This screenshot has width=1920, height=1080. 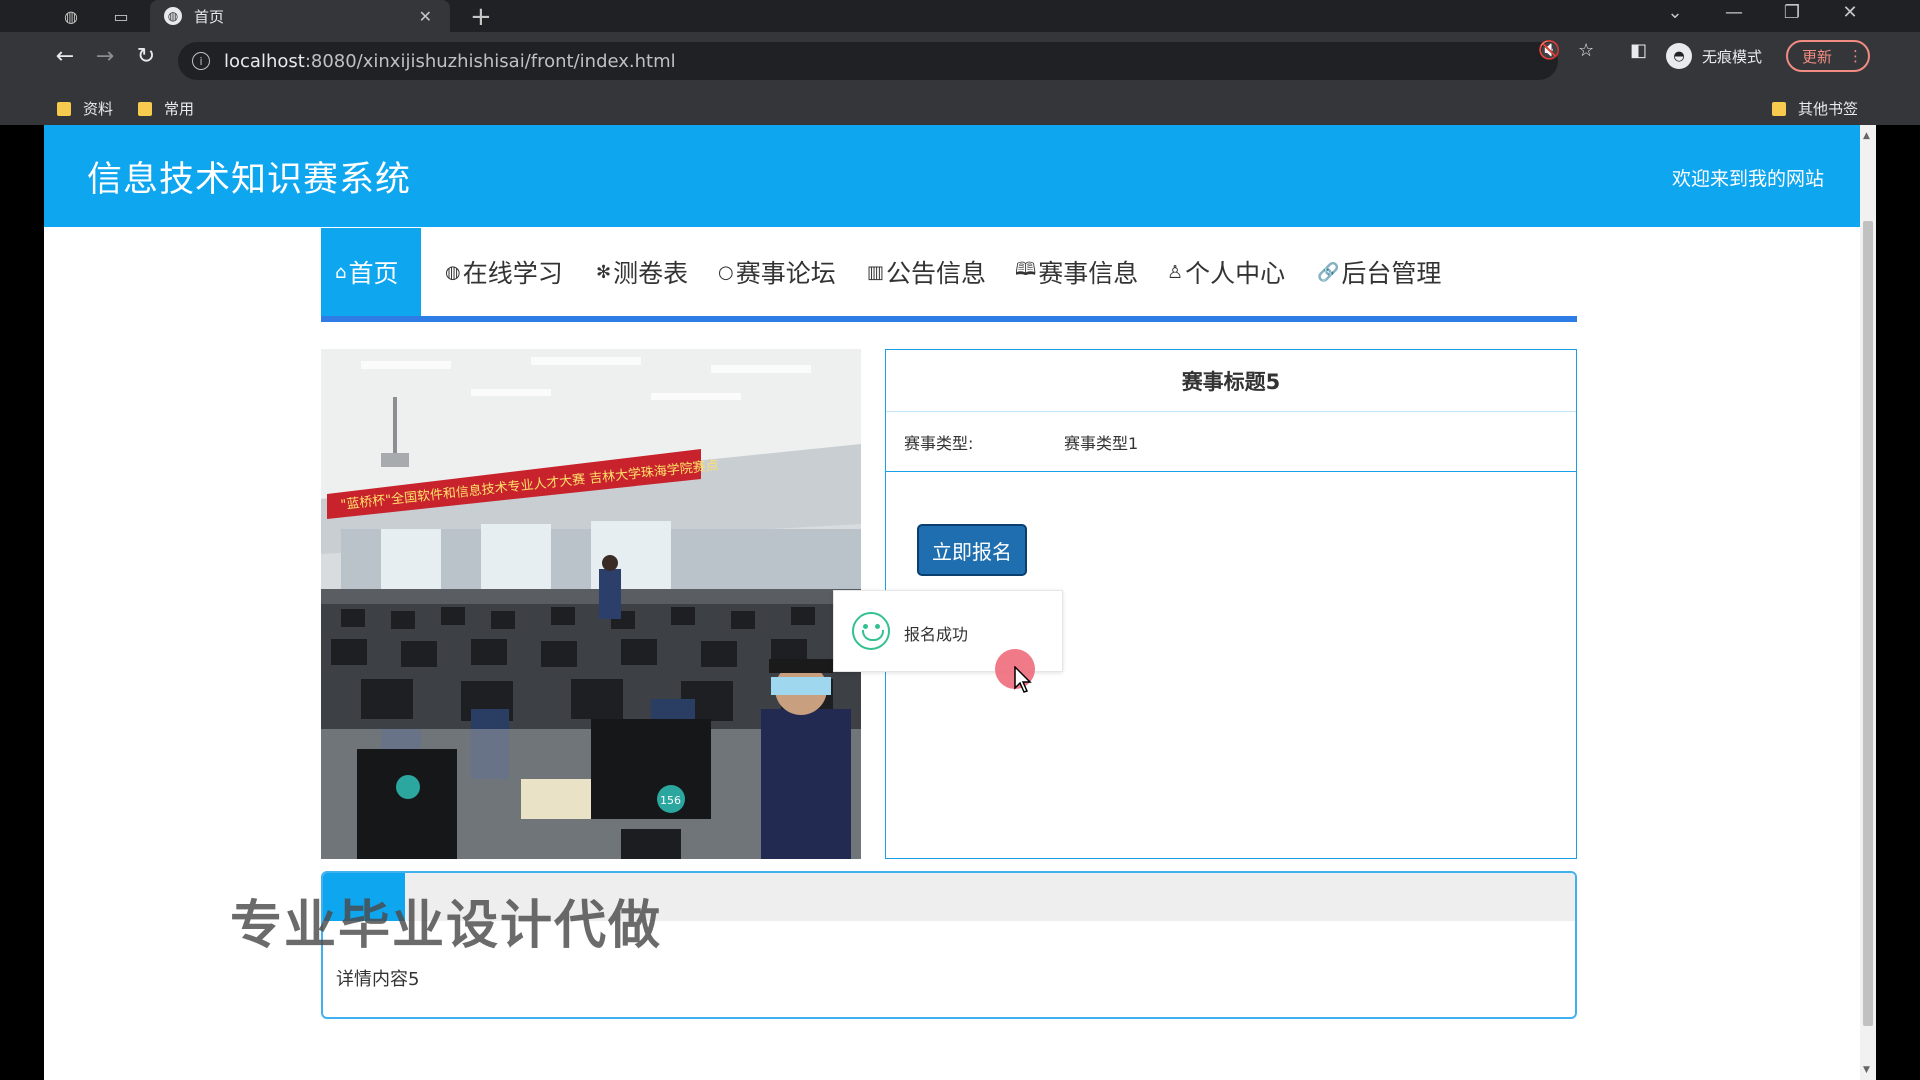 What do you see at coordinates (1675, 12) in the screenshot?
I see `tab-list-chevron-icon: ⌄` at bounding box center [1675, 12].